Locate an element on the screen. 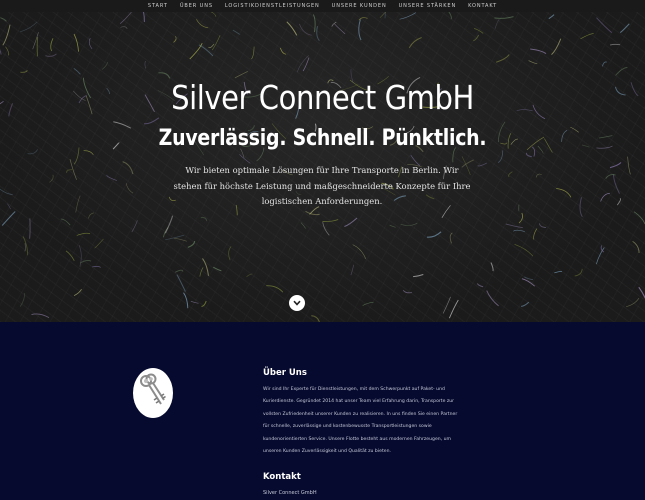 The image size is (645, 500). nav-item-unsere-staerken: UNSERE STÄRKEN is located at coordinates (427, 6).